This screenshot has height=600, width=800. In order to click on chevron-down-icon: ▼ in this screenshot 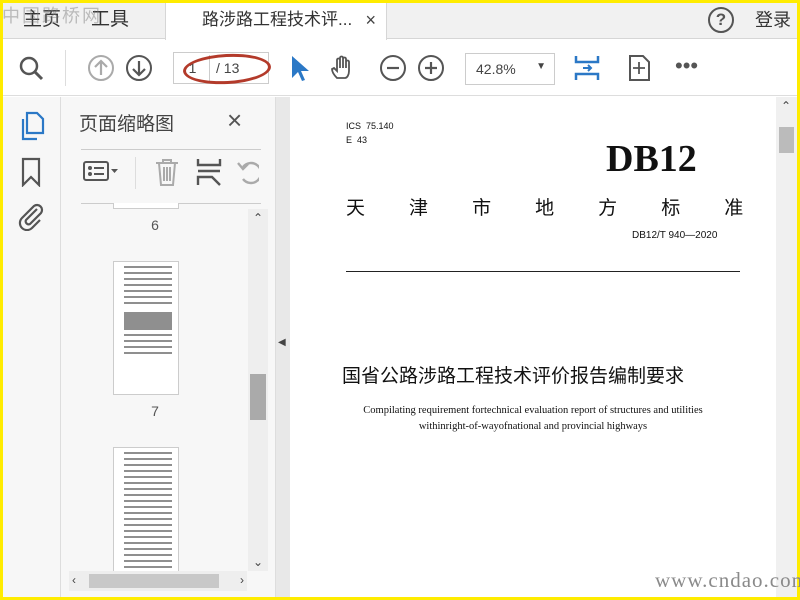, I will do `click(541, 66)`.